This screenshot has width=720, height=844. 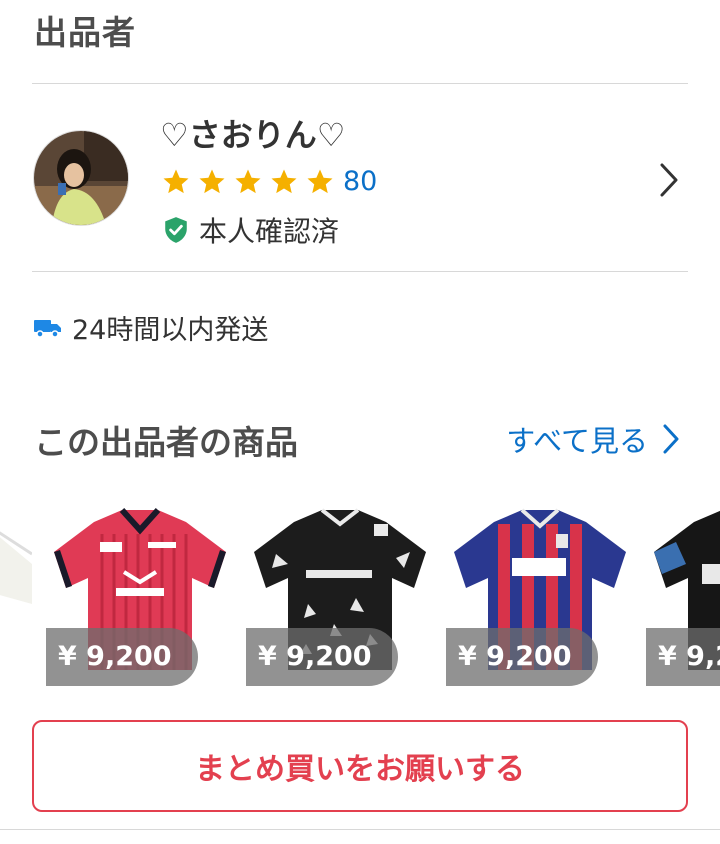 What do you see at coordinates (81, 178) in the screenshot?
I see `avatar` at bounding box center [81, 178].